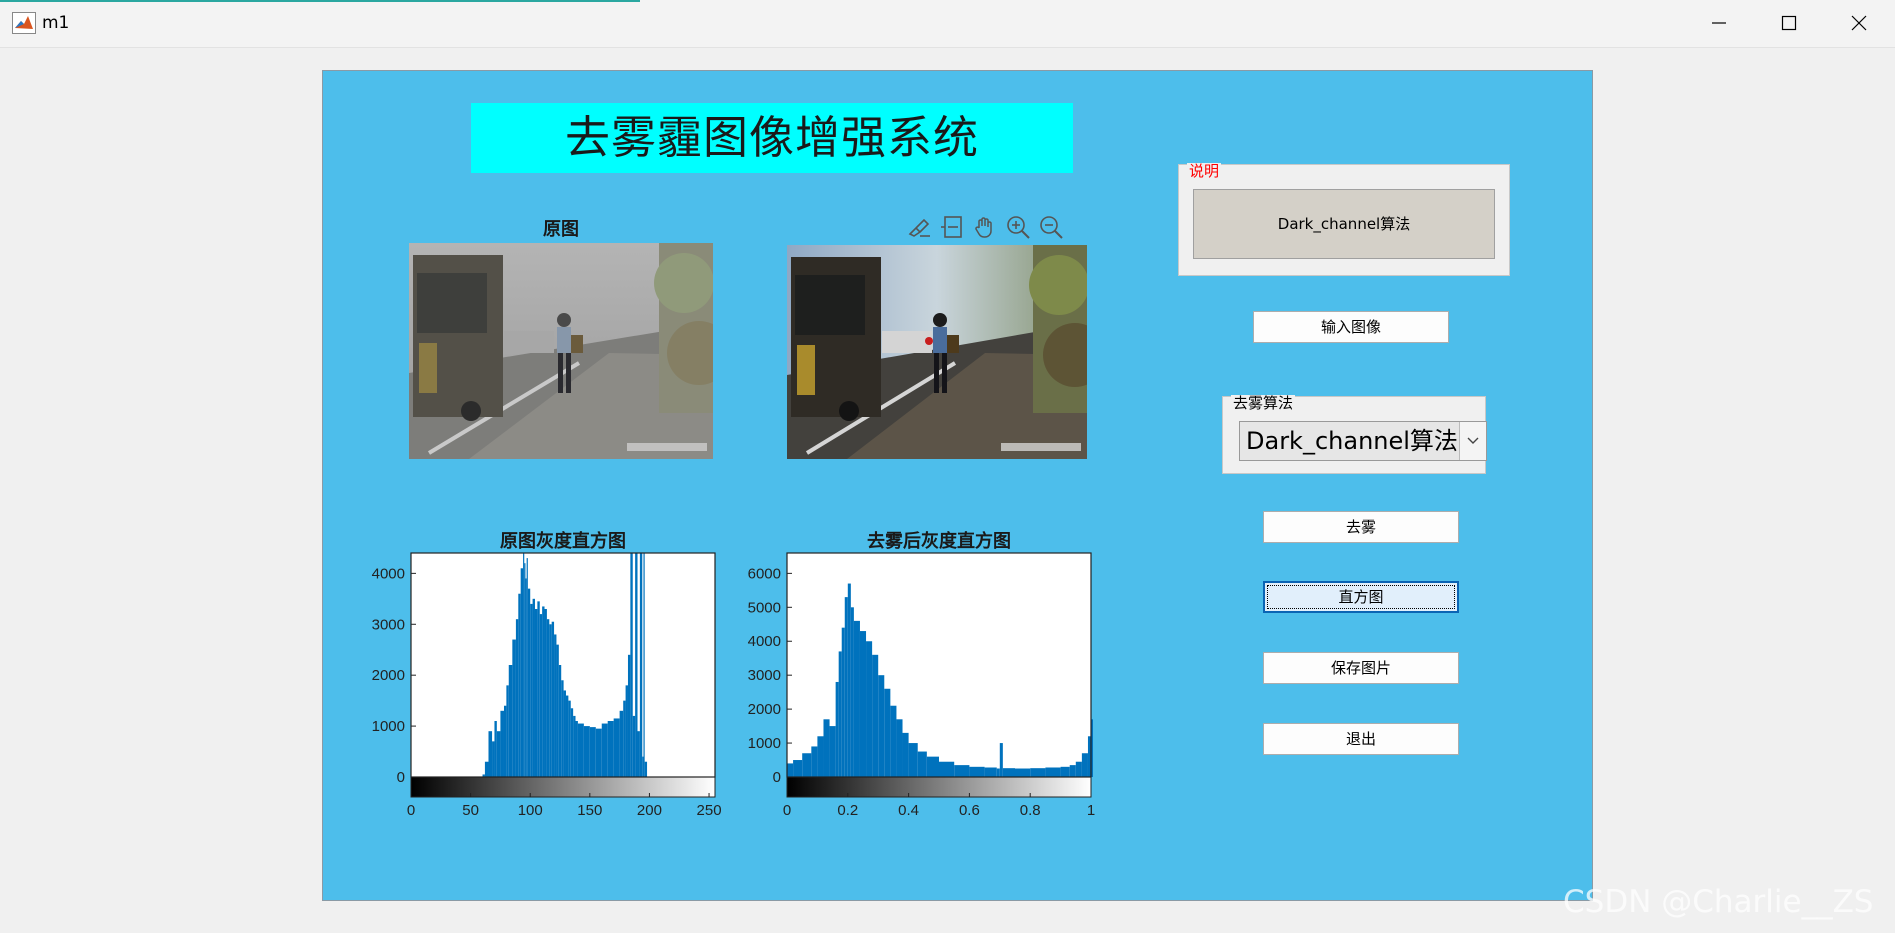 This screenshot has width=1895, height=933. Describe the element at coordinates (388, 675) in the screenshot. I see `y-tick-label: 2000` at that location.